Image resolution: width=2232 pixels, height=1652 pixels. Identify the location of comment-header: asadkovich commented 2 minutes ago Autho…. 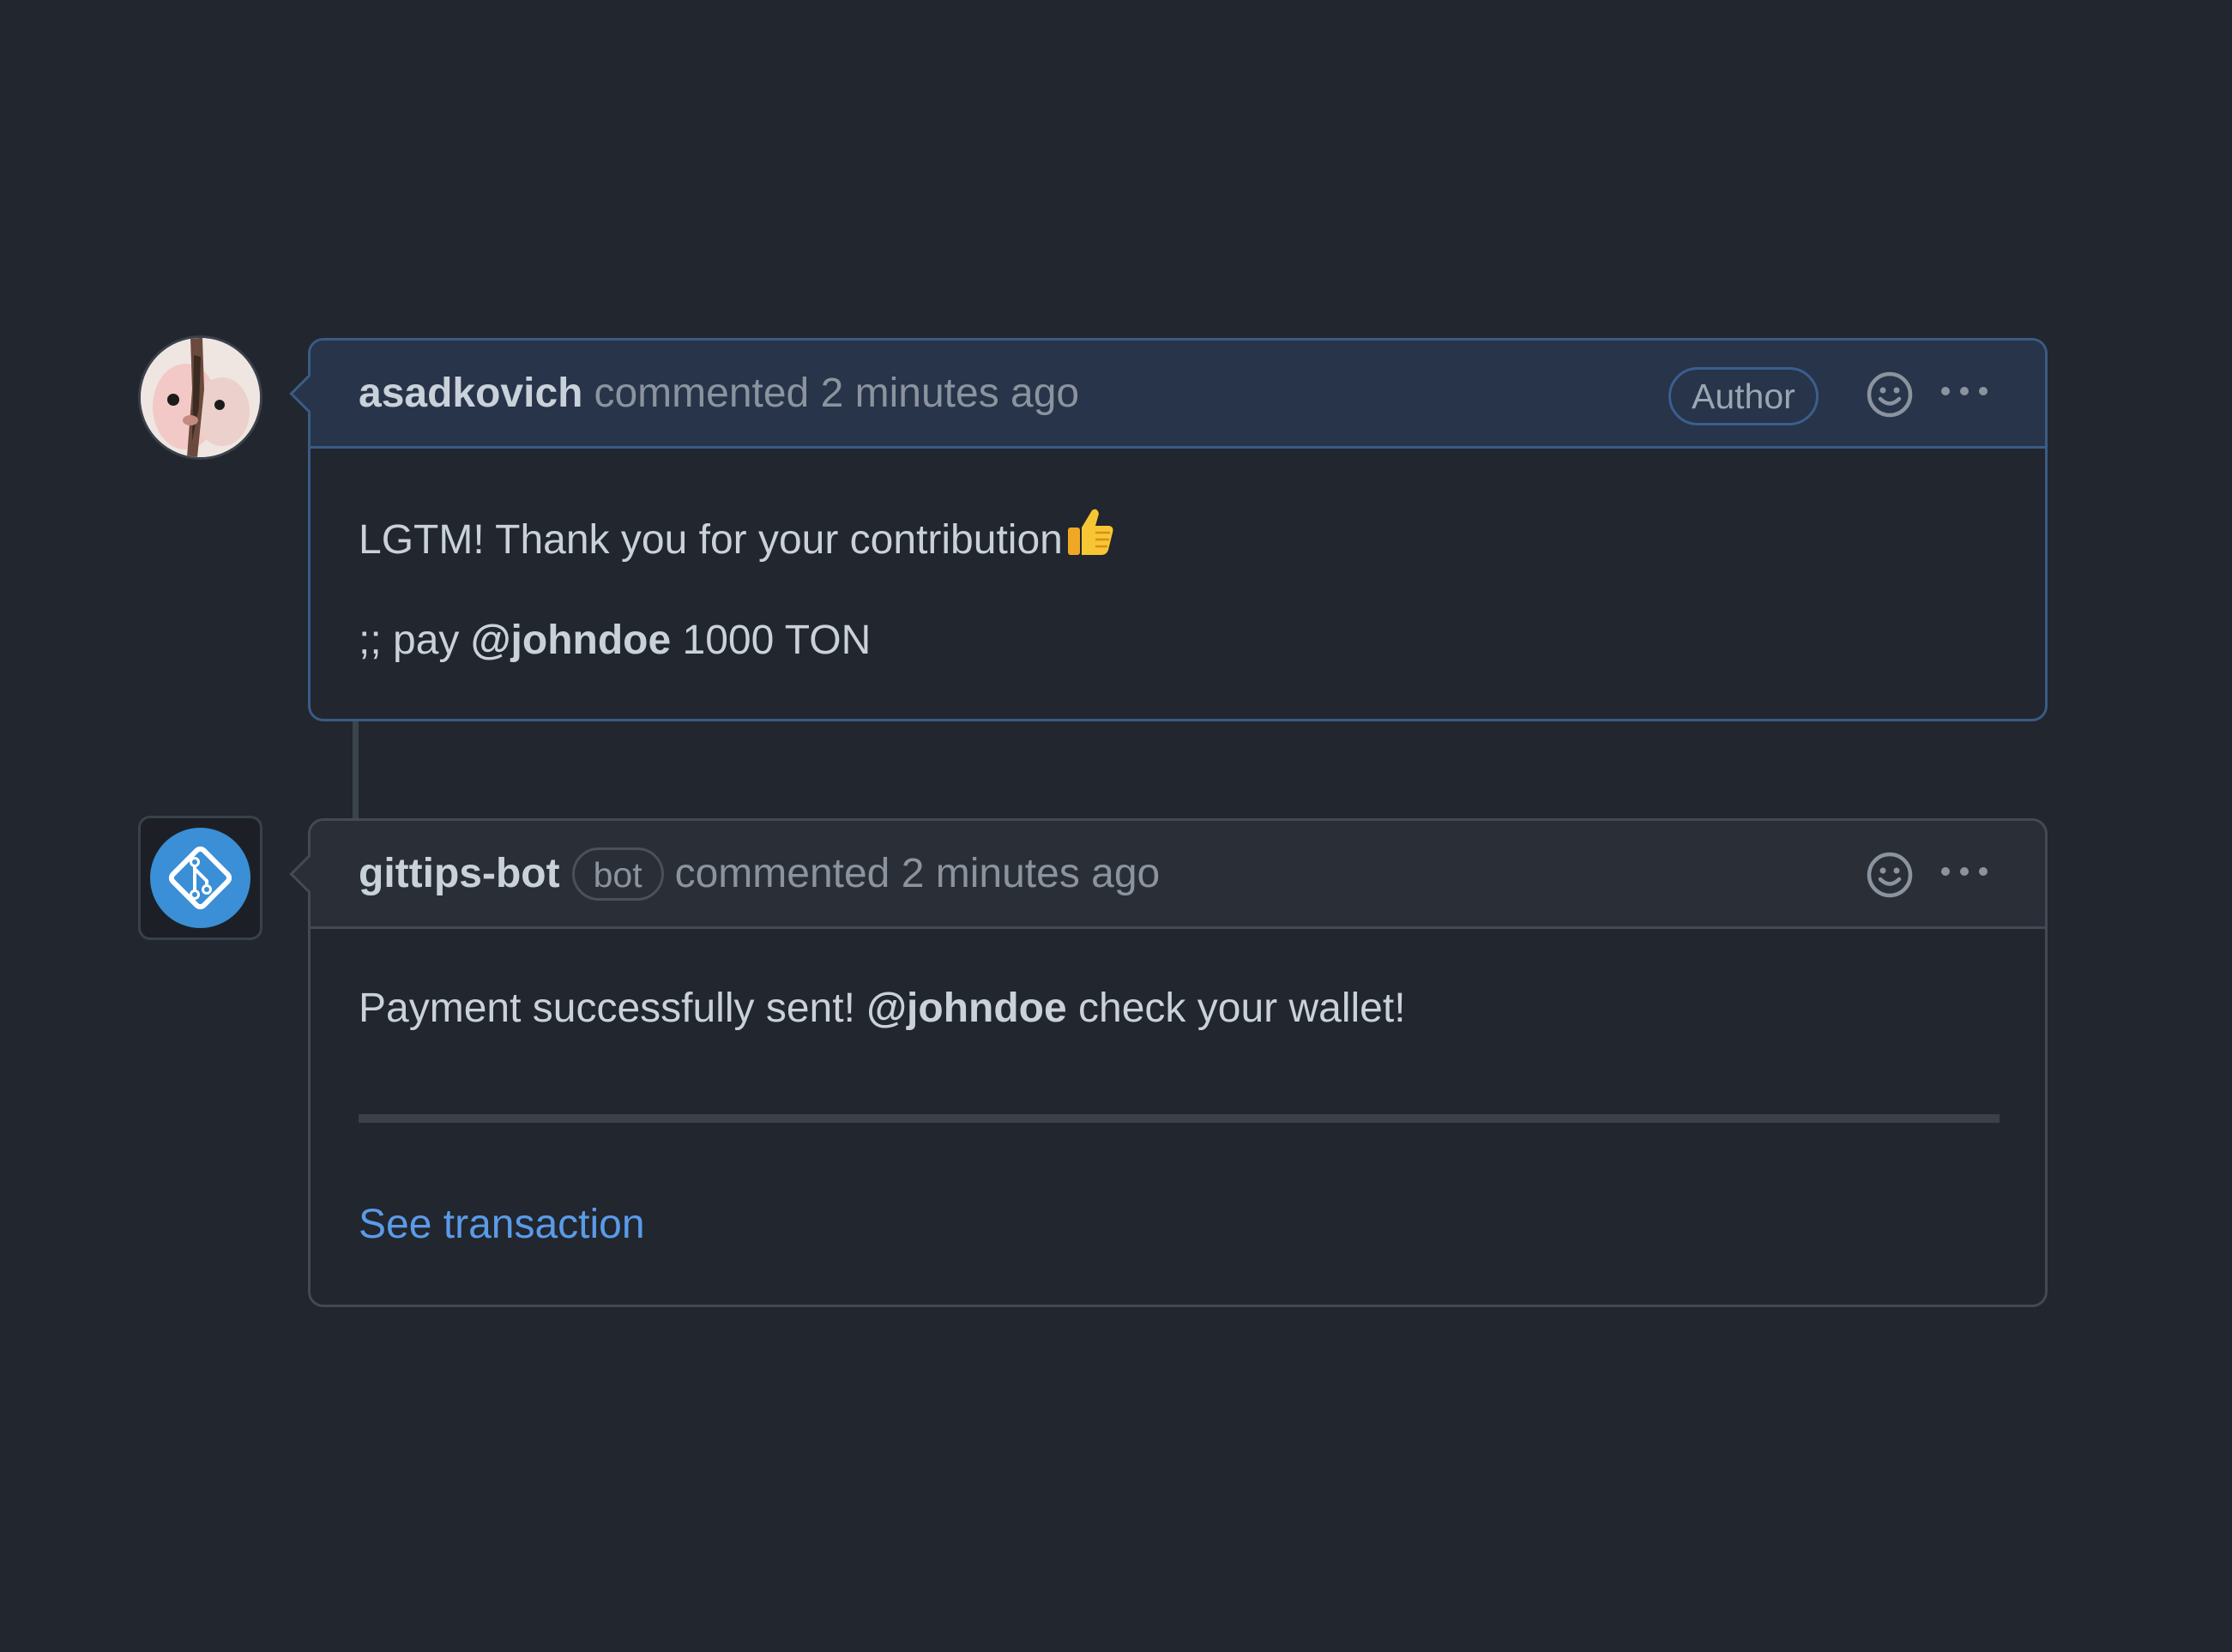
(1178, 395).